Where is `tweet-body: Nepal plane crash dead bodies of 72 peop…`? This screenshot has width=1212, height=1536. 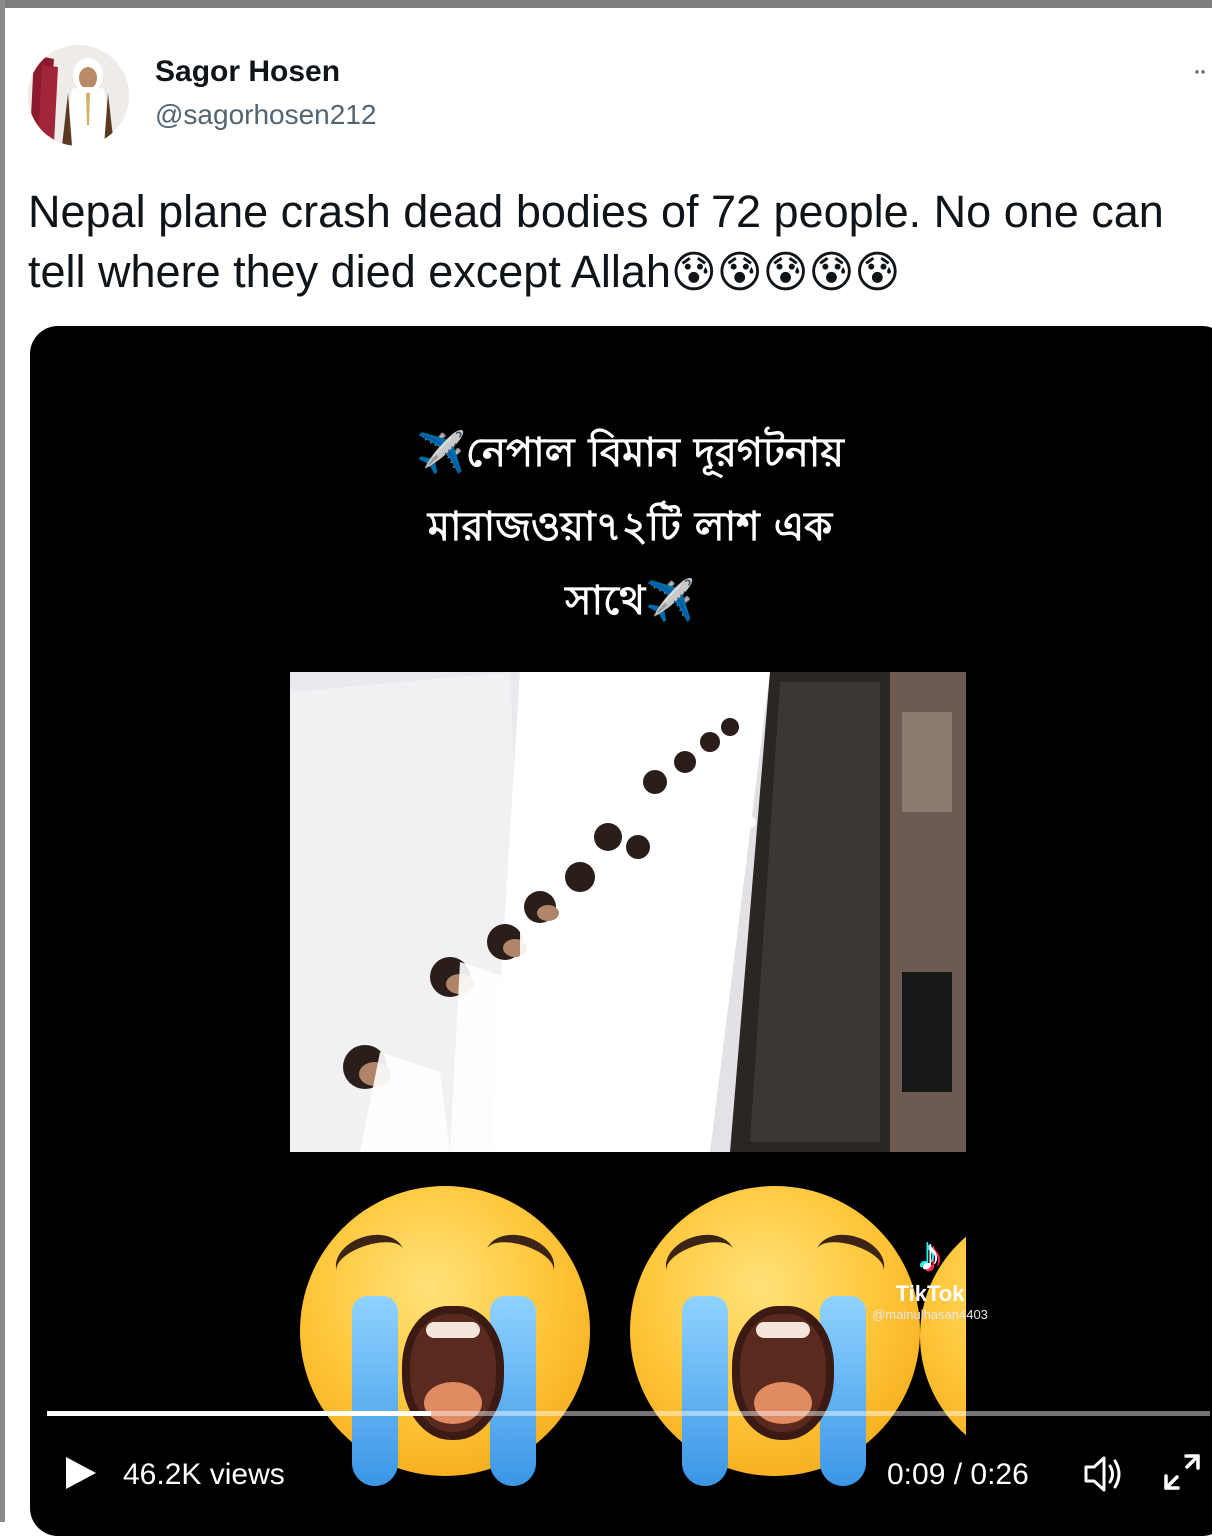 tweet-body: Nepal plane crash dead bodies of 72 peop… is located at coordinates (596, 241).